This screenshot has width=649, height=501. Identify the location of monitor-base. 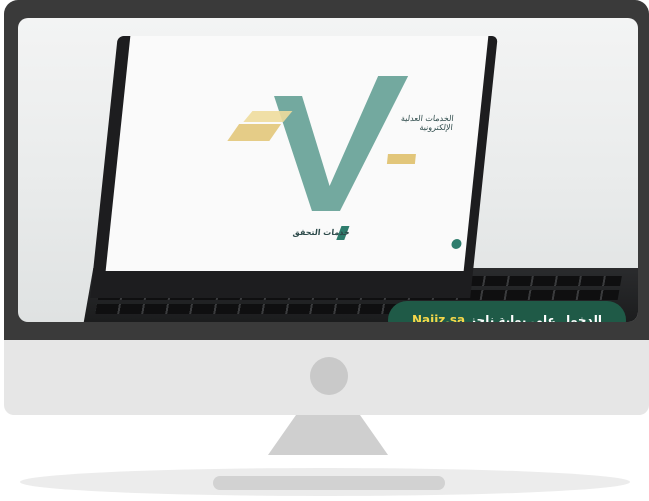
(329, 483).